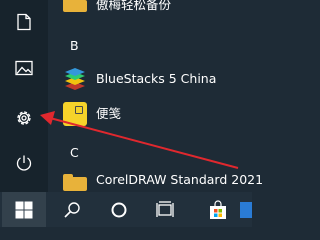  I want to click on store-bag-icon, so click(218, 209).